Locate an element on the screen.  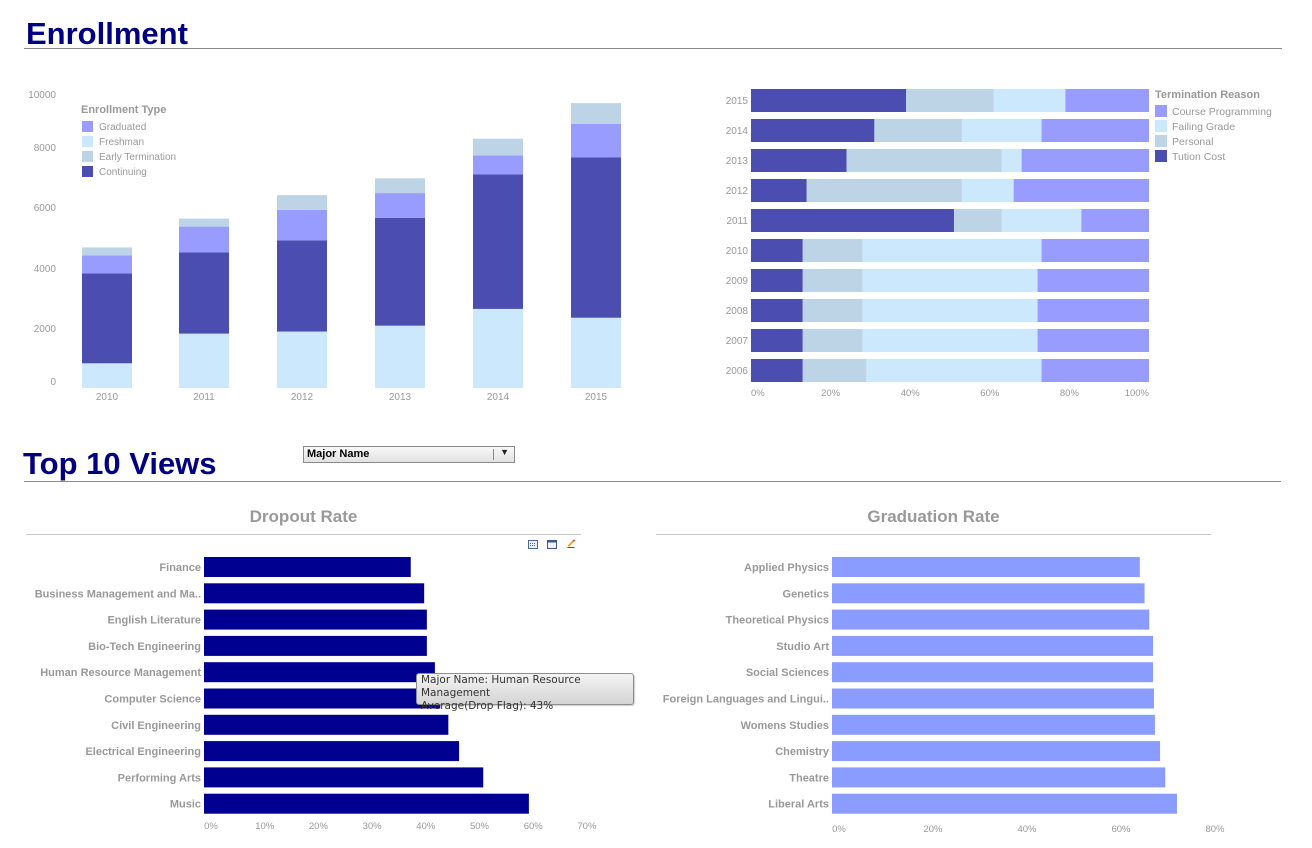
enrollment-bar-freshman-2013 is located at coordinates (400, 356).